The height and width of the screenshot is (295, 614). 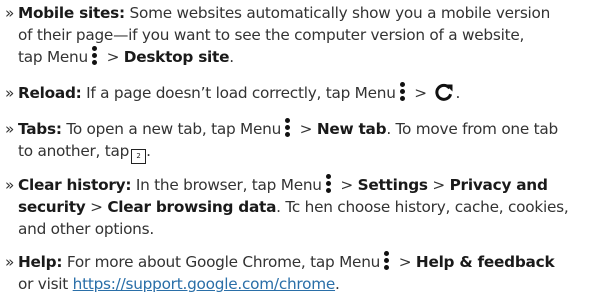 I want to click on reload-icon, so click(x=444, y=92).